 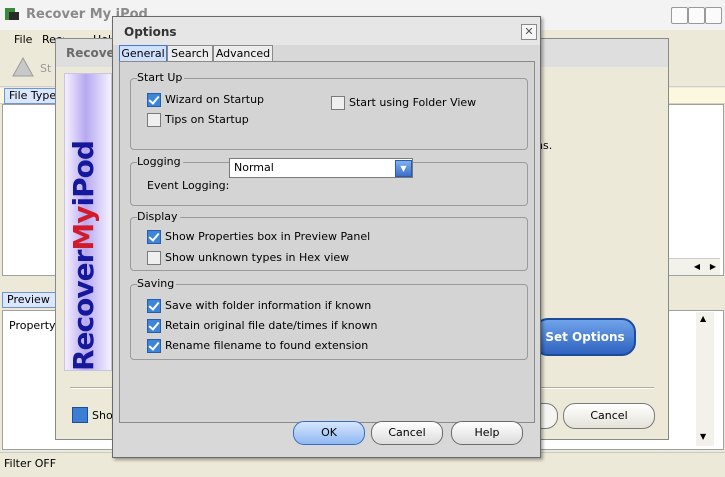 What do you see at coordinates (154, 306) in the screenshot?
I see `save-folder-info-checkbox` at bounding box center [154, 306].